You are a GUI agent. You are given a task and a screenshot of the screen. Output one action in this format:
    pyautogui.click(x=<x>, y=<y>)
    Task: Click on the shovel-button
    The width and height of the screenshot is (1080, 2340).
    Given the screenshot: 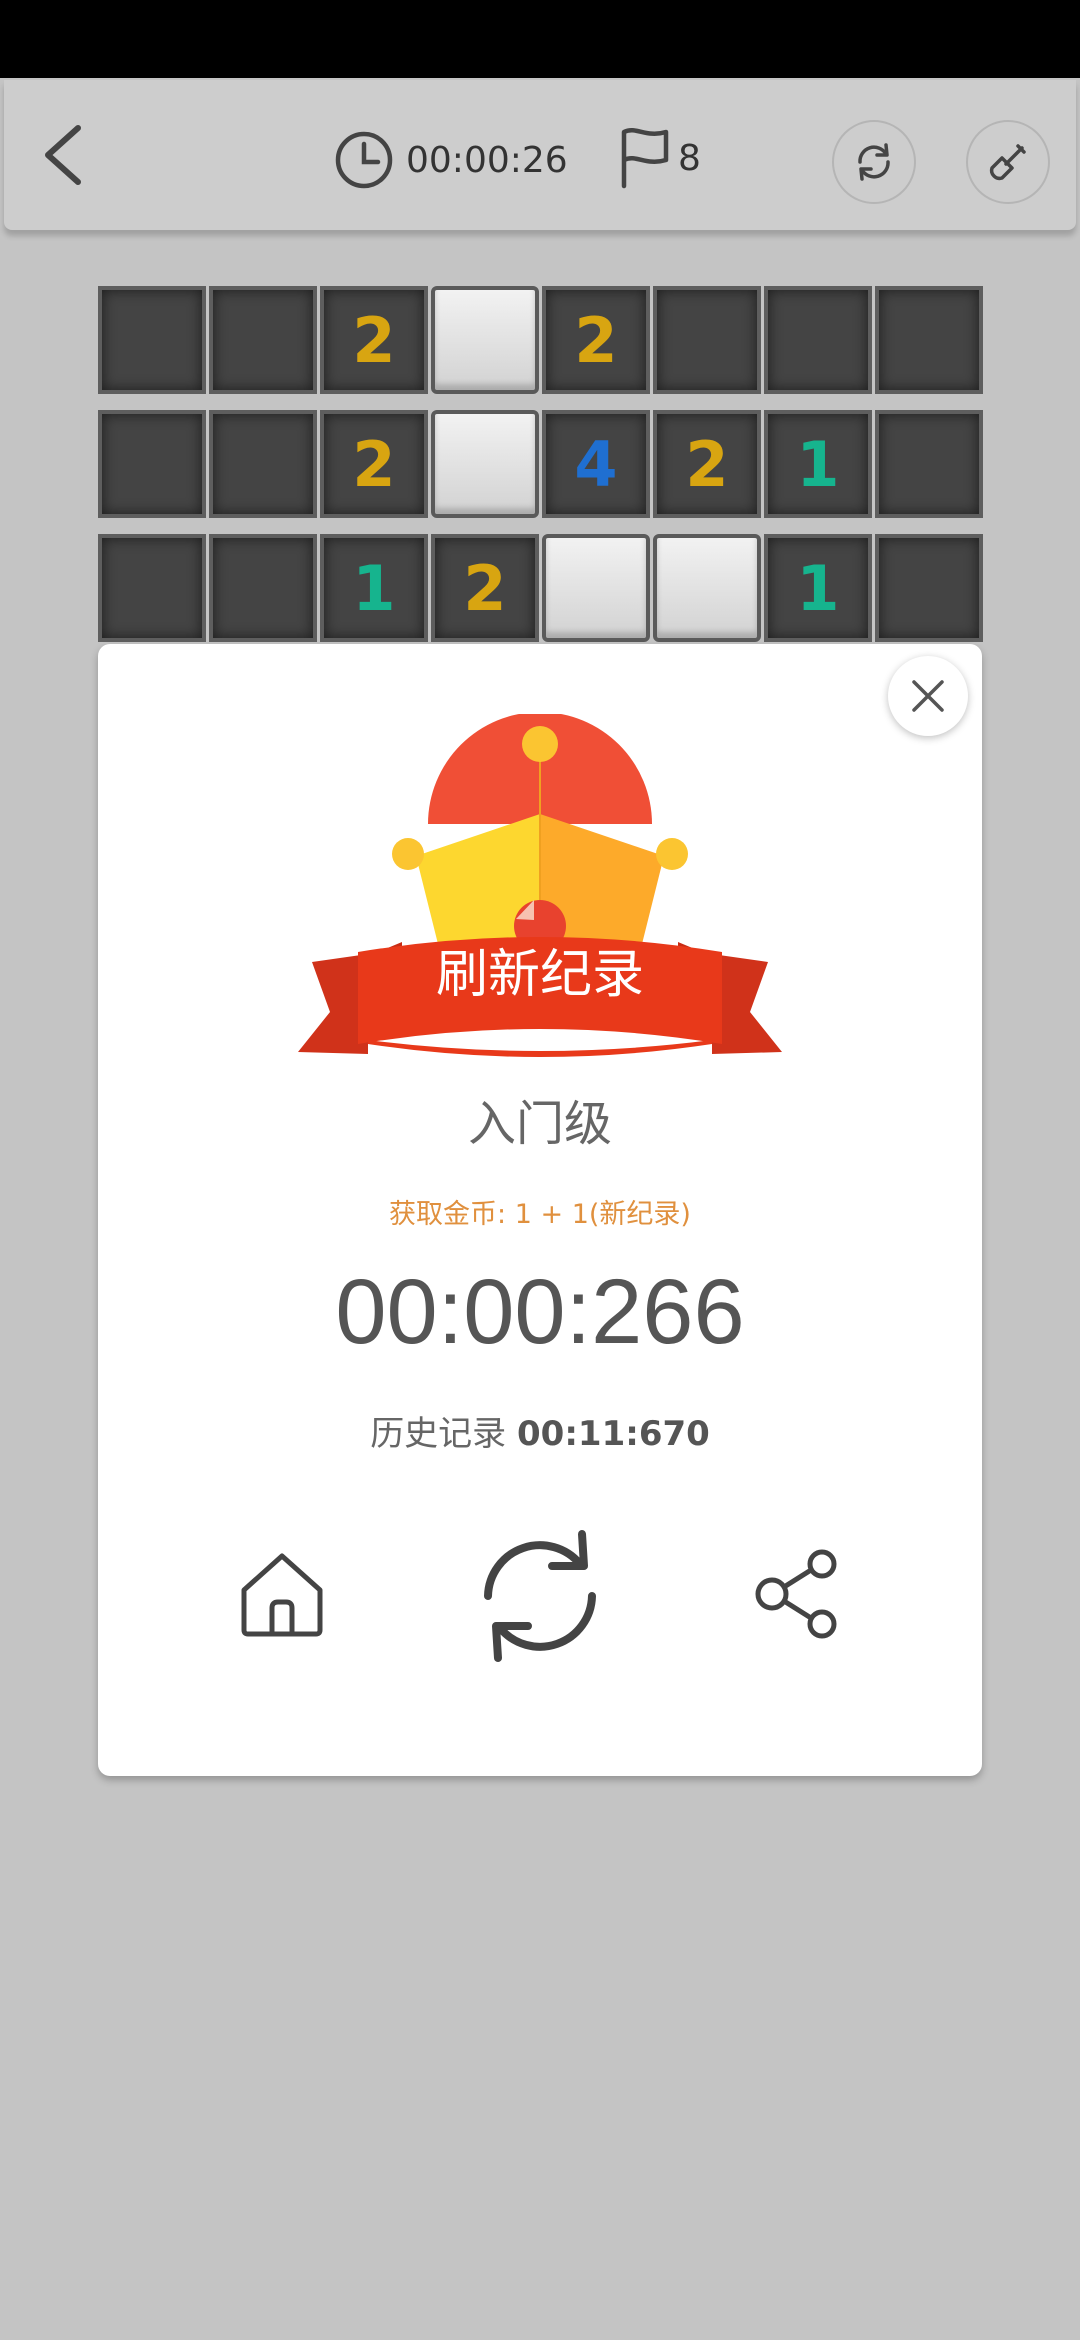 What is the action you would take?
    pyautogui.click(x=1008, y=162)
    